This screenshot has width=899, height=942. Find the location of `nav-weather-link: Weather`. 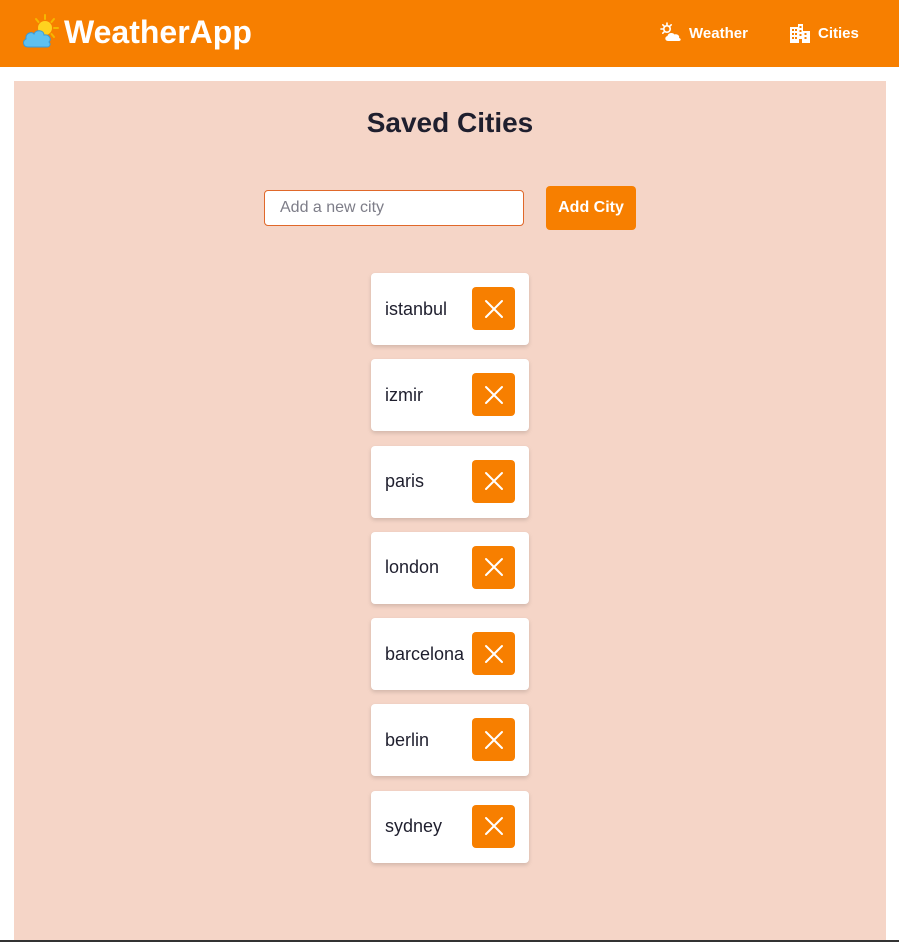

nav-weather-link: Weather is located at coordinates (704, 33).